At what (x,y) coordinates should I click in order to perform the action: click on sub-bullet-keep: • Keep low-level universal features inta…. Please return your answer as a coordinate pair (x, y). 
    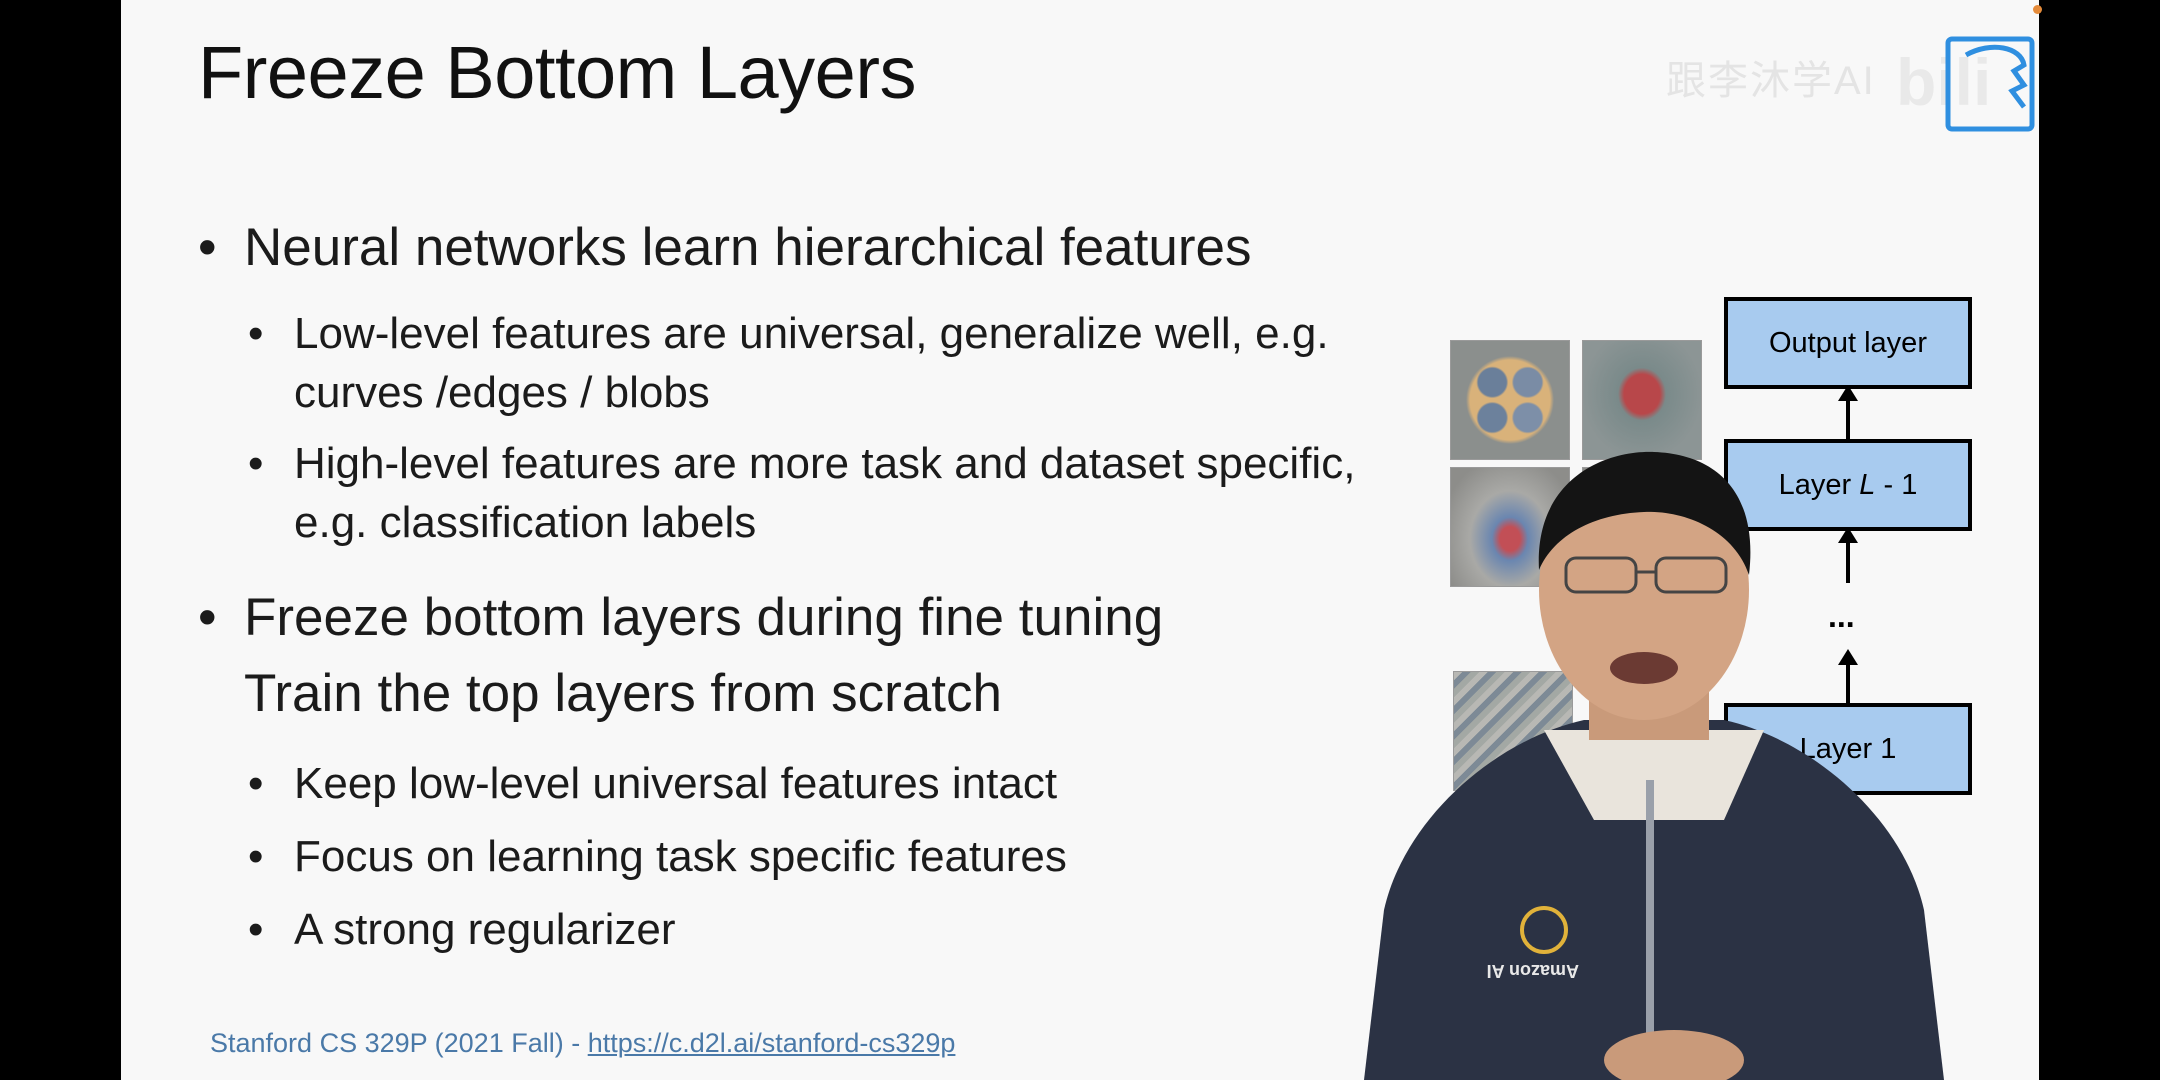
    Looking at the image, I should click on (653, 783).